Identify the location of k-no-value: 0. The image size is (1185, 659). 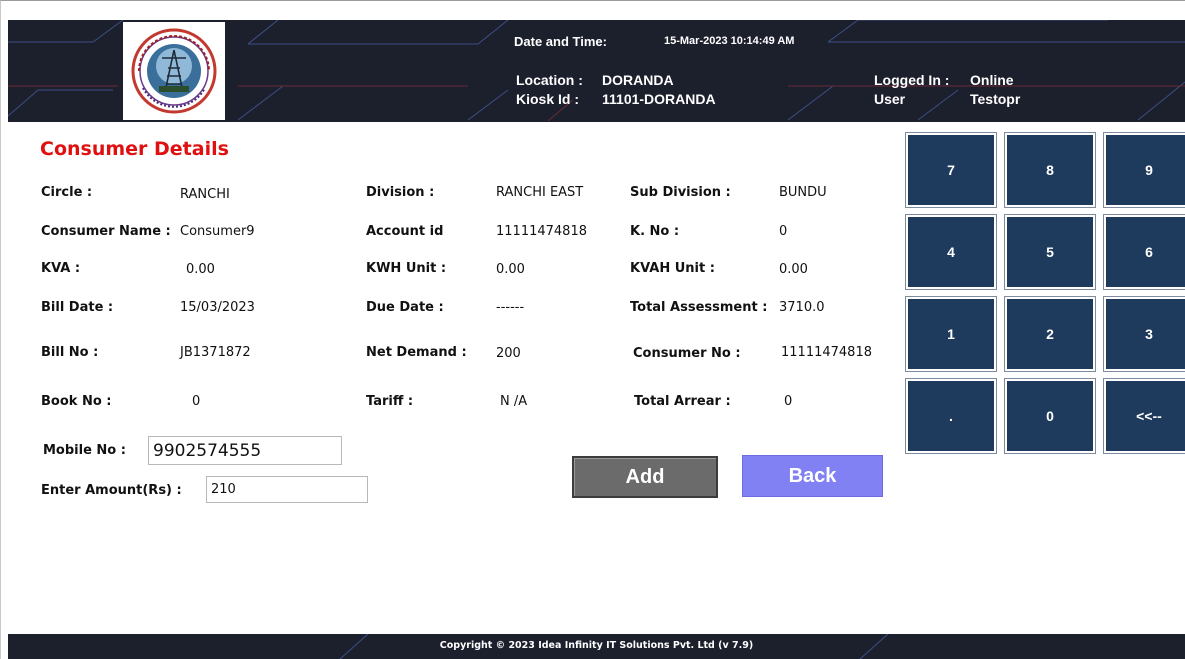
(783, 231).